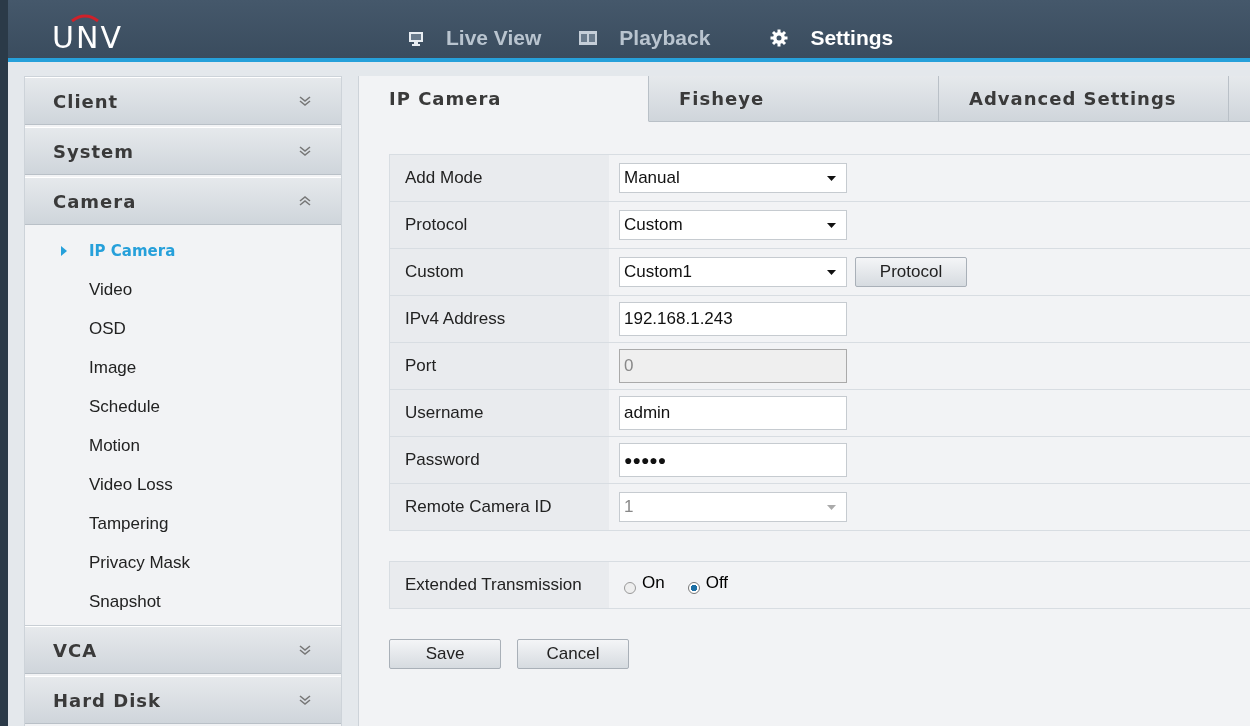  What do you see at coordinates (183, 406) in the screenshot?
I see `sidebar-item: Schedule` at bounding box center [183, 406].